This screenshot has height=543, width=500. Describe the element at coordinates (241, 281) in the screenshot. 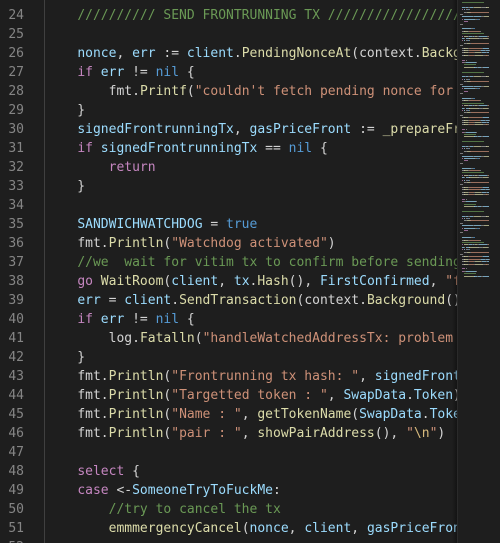

I see `code-token: tx` at that location.